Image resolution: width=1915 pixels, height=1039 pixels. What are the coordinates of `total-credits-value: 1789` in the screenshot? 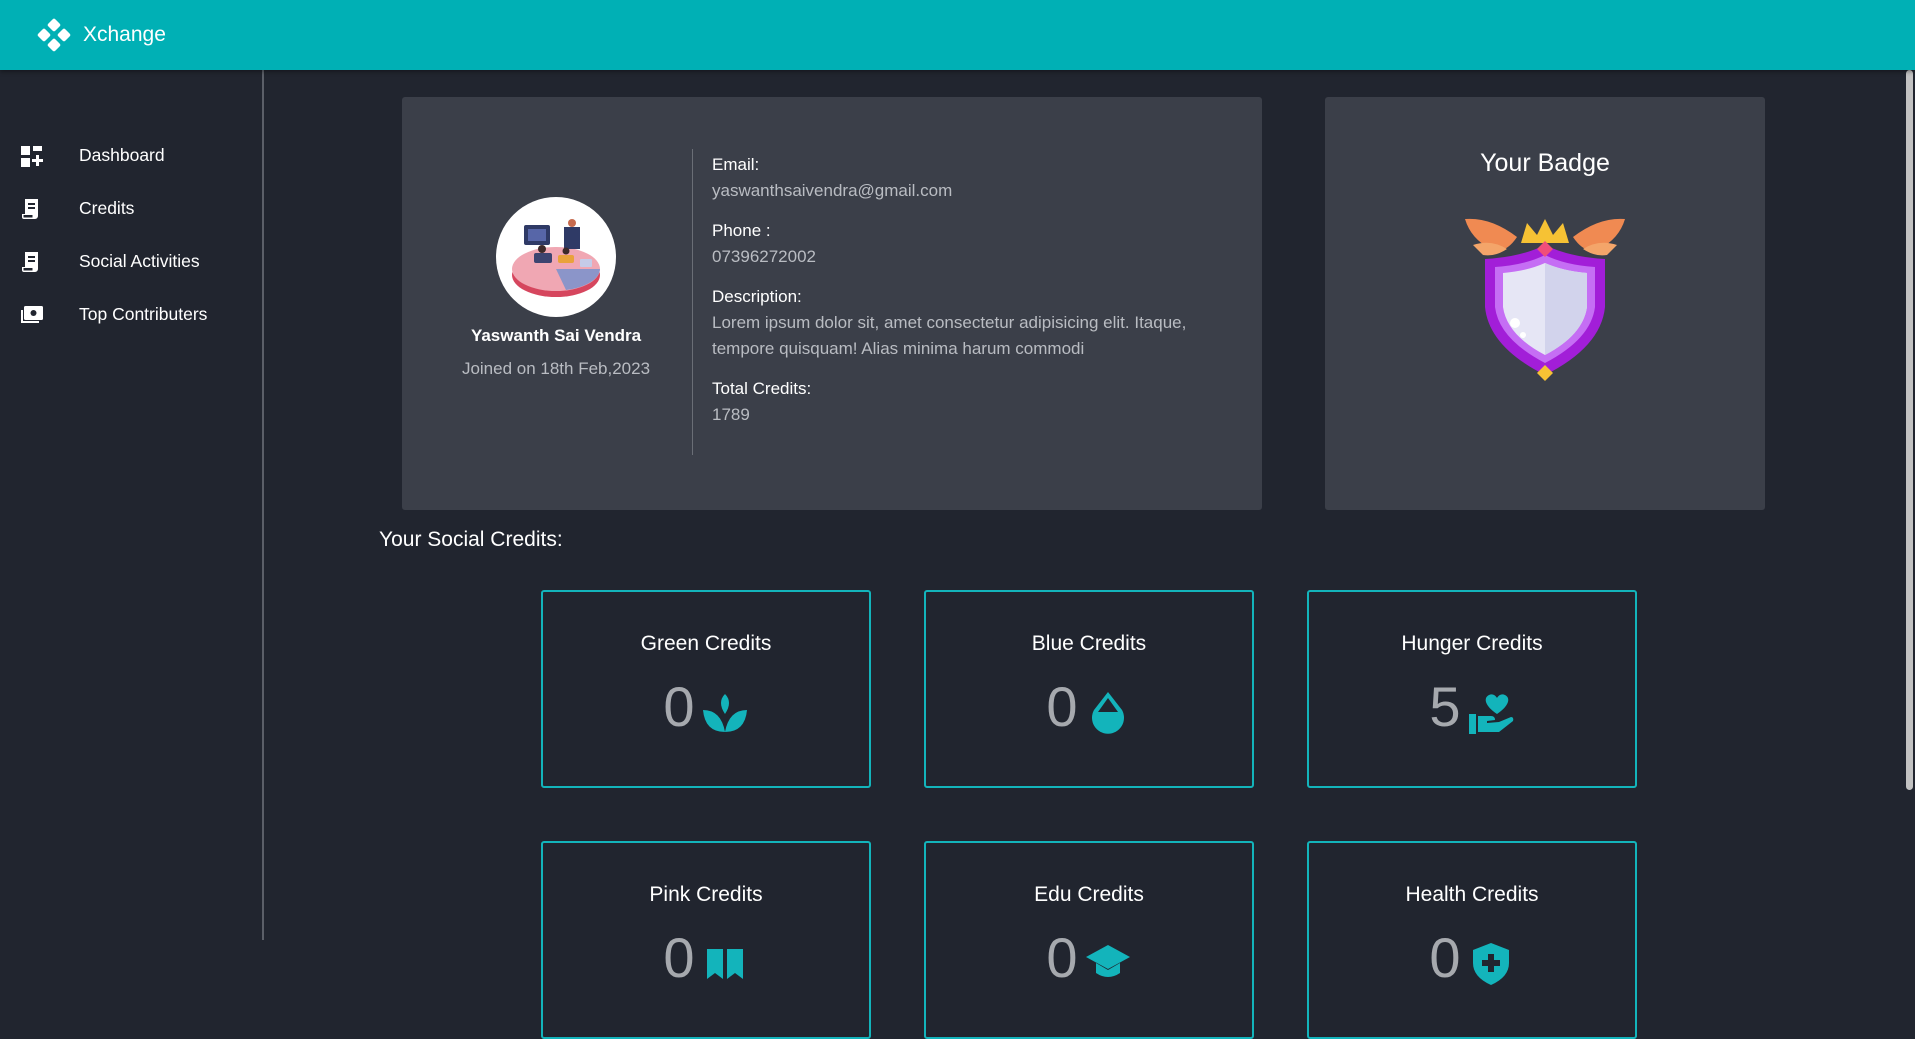 It's located at (731, 414).